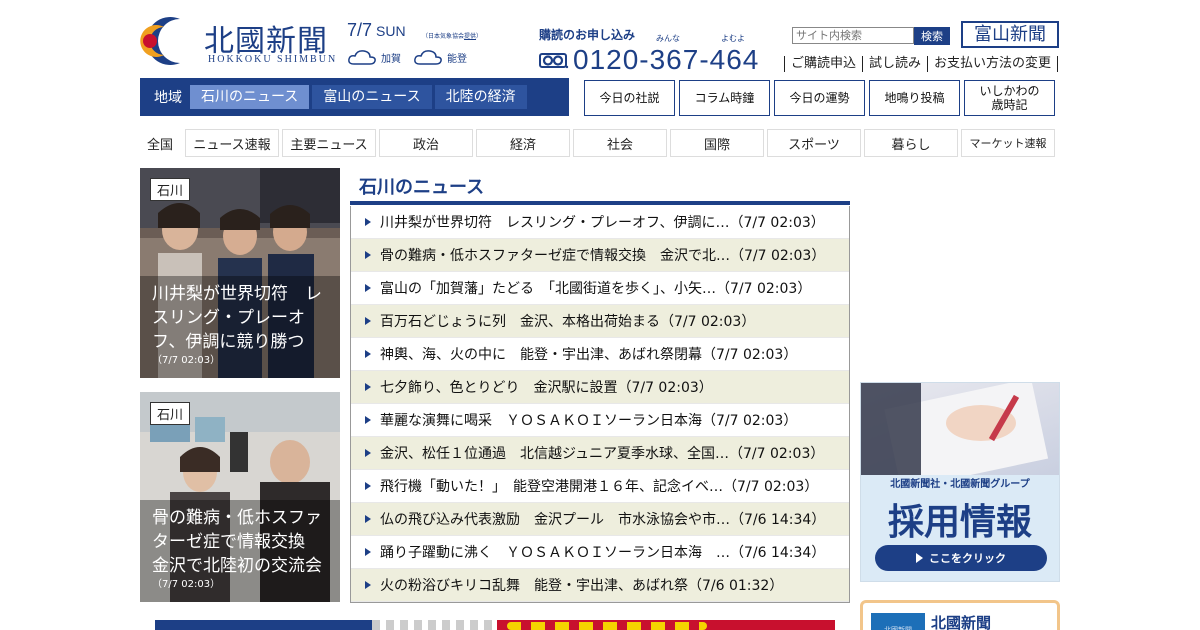  What do you see at coordinates (898, 621) in the screenshot?
I see `promo-thumbnail: 北國新聞` at bounding box center [898, 621].